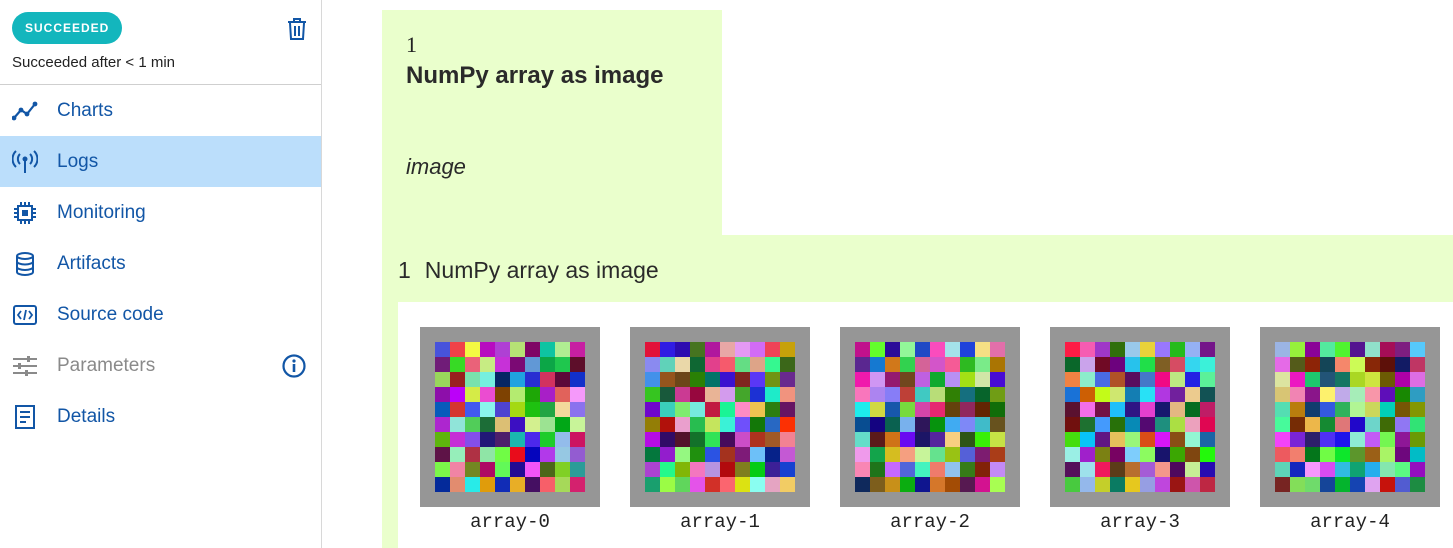 The image size is (1453, 548). I want to click on sidebar-item-parameters: Parameters, so click(160, 365).